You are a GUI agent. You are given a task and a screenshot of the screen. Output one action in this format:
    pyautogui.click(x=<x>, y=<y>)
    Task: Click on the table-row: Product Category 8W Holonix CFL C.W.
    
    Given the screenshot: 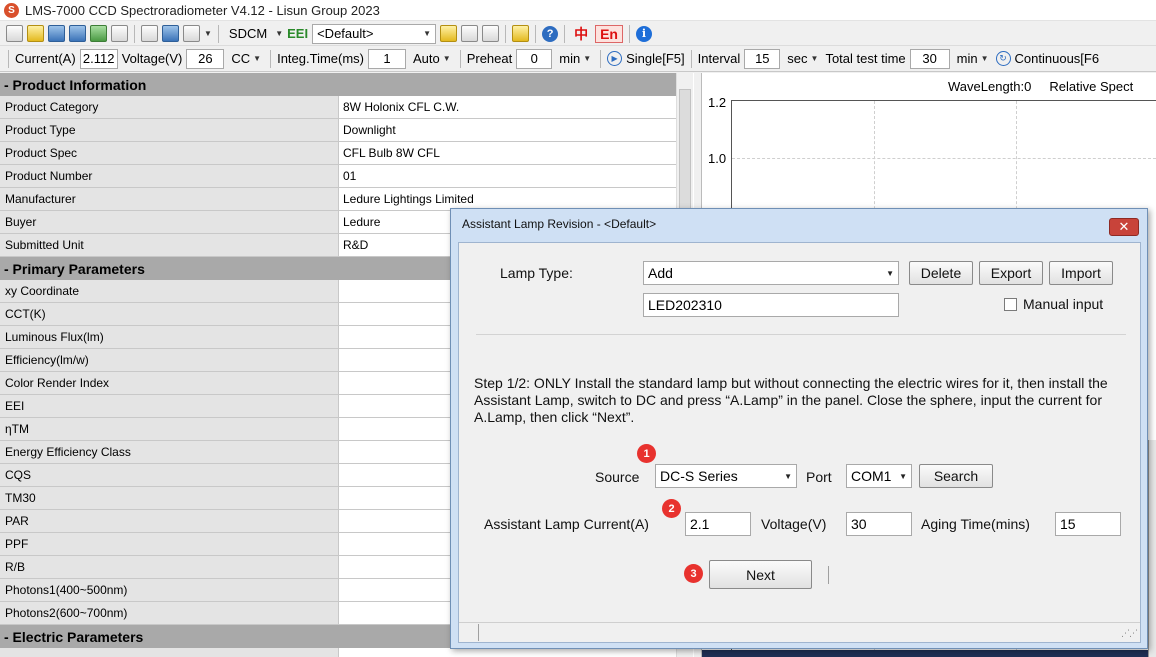 What is the action you would take?
    pyautogui.click(x=338, y=107)
    